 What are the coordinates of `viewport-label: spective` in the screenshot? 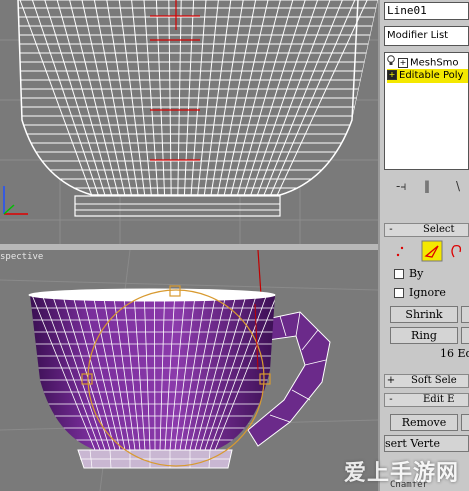 It's located at (22, 257).